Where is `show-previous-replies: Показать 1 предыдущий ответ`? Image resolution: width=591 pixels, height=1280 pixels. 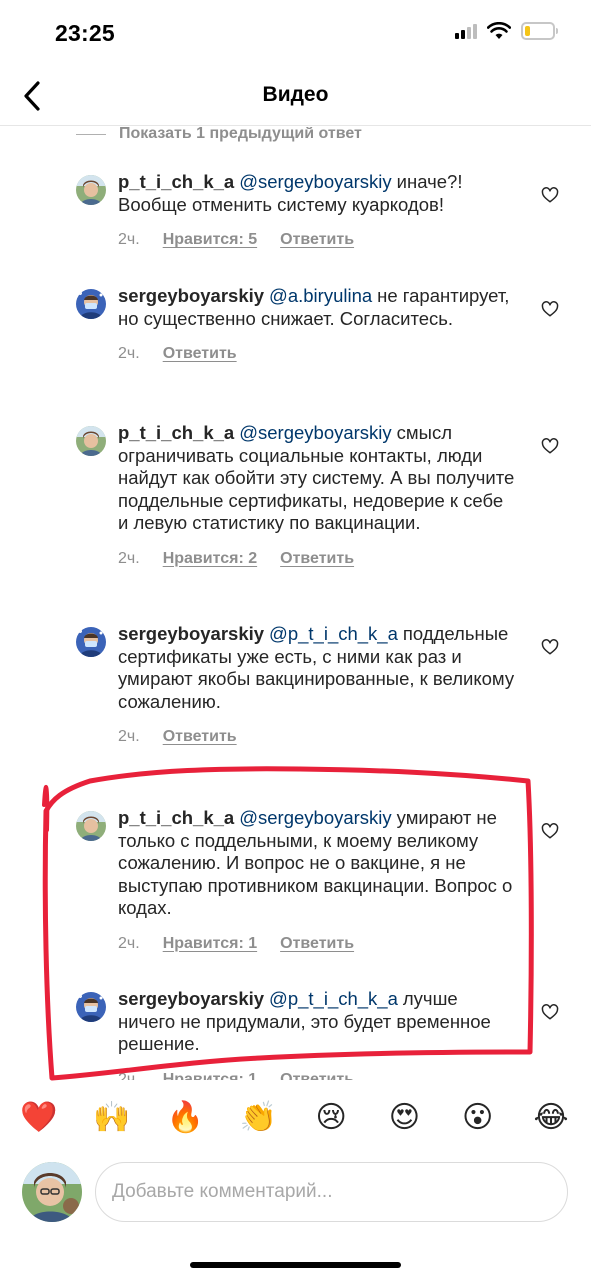 show-previous-replies: Показать 1 предыдущий ответ is located at coordinates (219, 135).